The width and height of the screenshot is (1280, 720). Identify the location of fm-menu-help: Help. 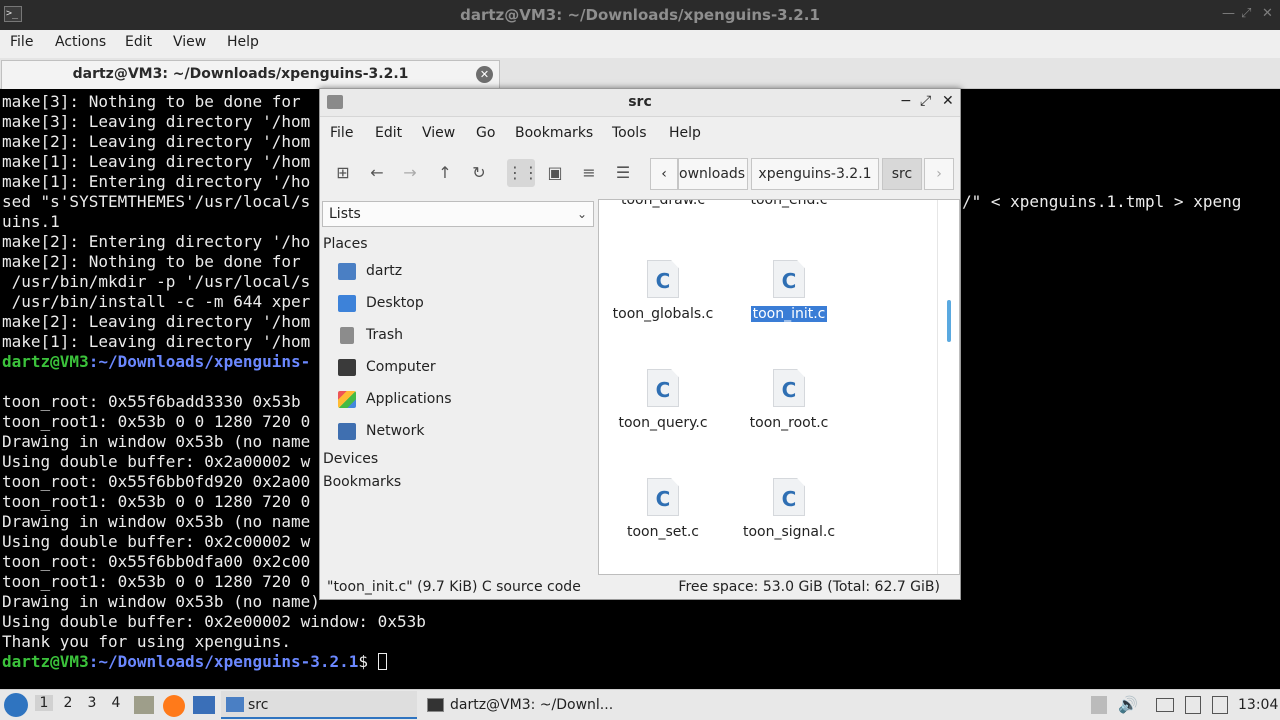
(685, 133).